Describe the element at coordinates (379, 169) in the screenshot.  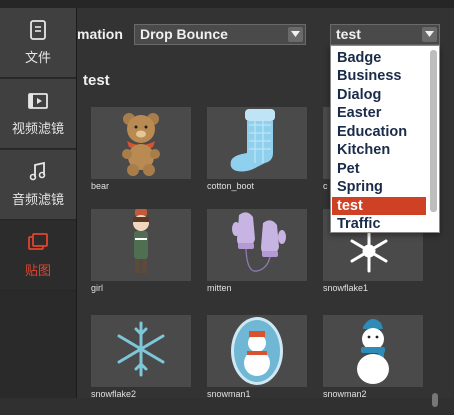
I see `dropdown-option: Pet` at that location.